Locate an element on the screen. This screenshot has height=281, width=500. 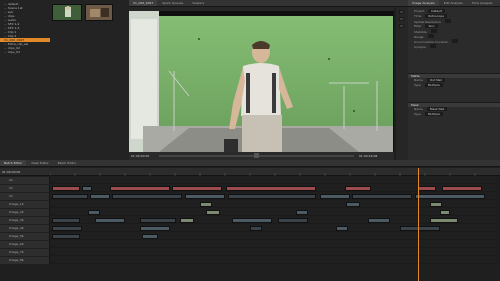
track-row: Image_5b is located at coordinates (250, 236).